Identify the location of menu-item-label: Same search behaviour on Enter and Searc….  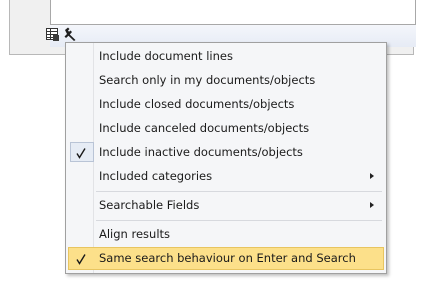
(227, 258).